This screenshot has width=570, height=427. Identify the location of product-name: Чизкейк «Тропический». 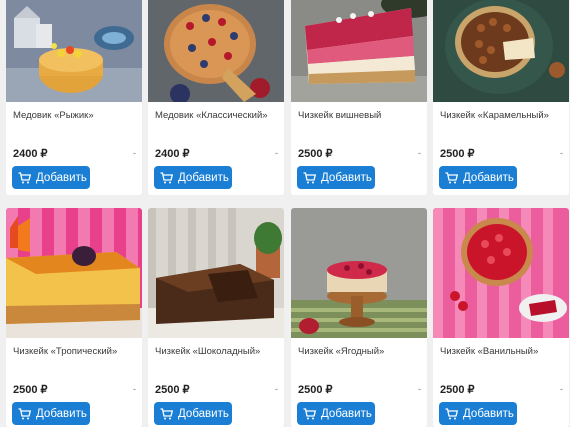
(65, 351).